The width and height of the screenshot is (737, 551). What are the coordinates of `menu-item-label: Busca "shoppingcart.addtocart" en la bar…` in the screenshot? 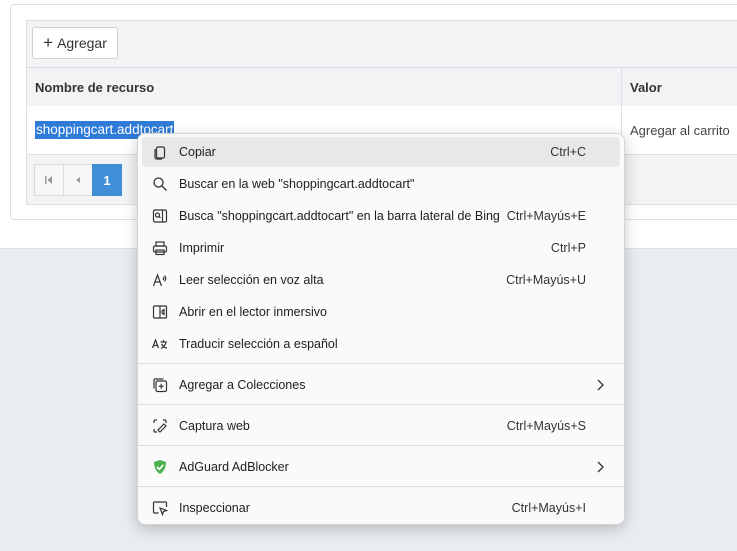 It's located at (339, 216).